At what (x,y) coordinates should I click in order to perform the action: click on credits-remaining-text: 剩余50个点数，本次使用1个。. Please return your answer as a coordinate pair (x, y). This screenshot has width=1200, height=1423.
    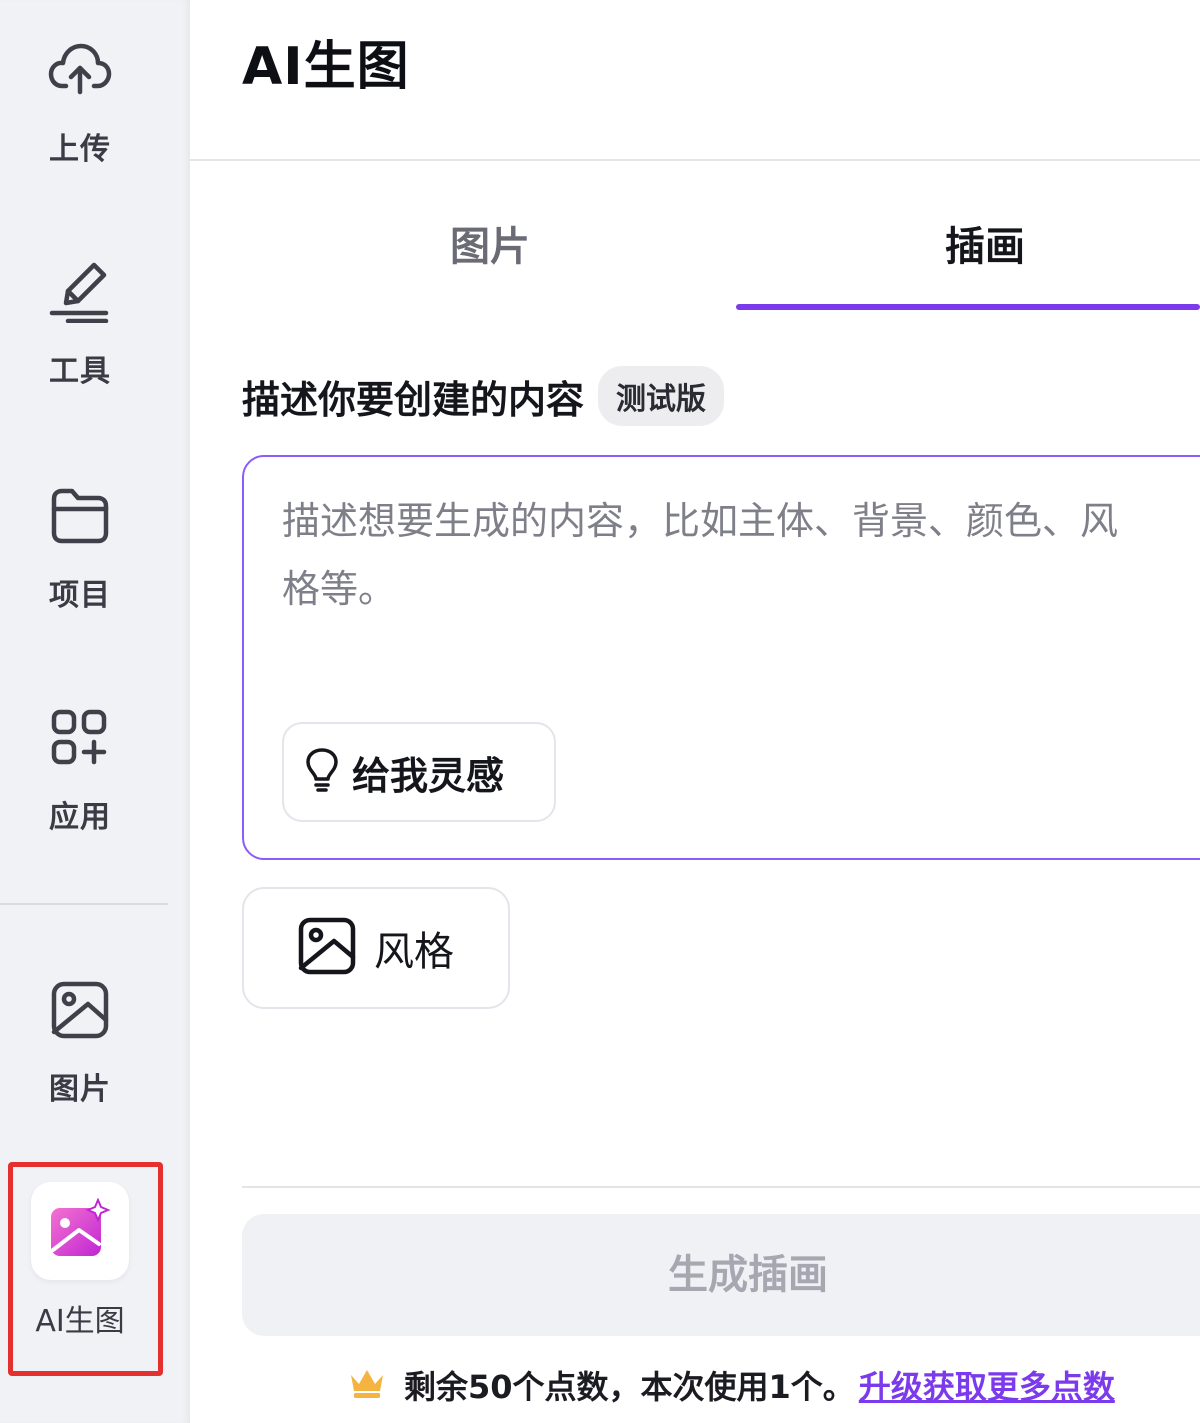
    Looking at the image, I should click on (629, 1387).